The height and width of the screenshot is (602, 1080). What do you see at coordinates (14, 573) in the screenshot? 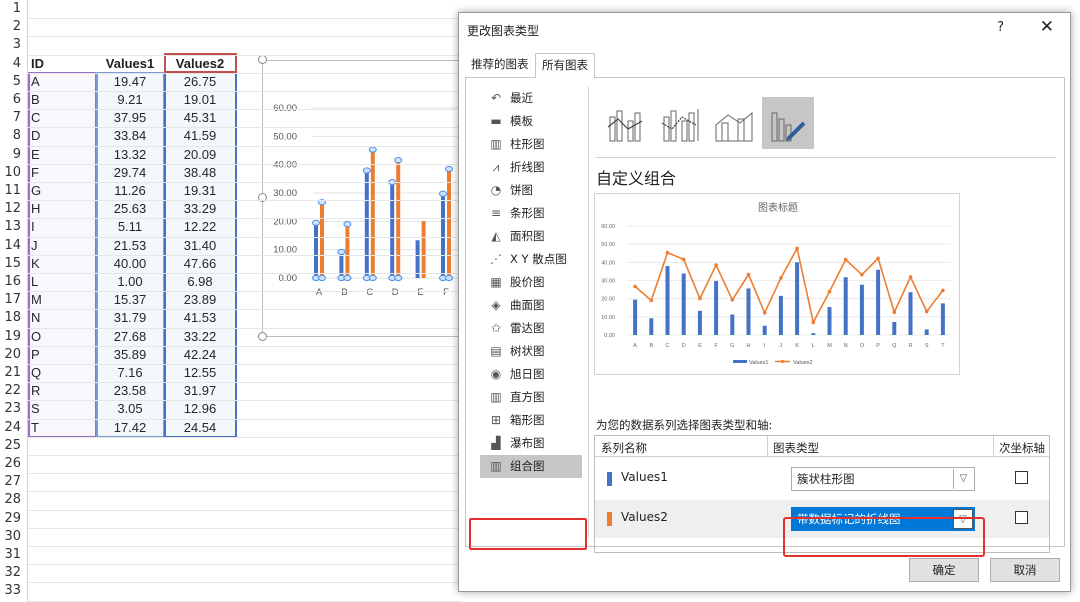
I see `row-number: 32` at bounding box center [14, 573].